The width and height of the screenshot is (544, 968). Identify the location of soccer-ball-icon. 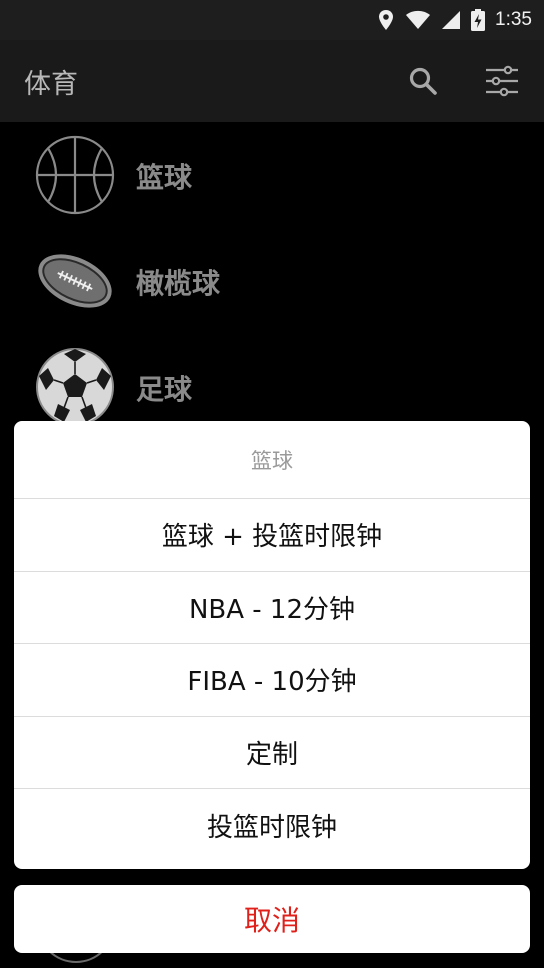
(75, 387).